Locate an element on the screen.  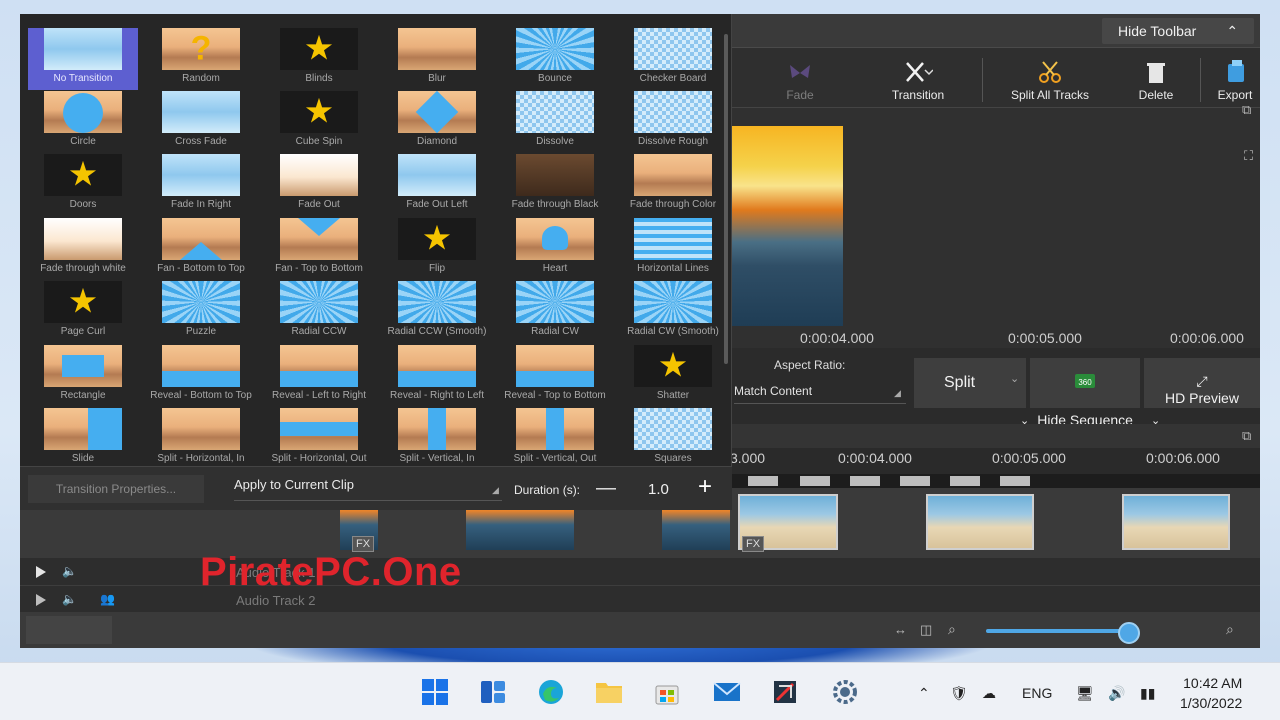
network-icon: 🖥 is located at coordinates (1085, 693).